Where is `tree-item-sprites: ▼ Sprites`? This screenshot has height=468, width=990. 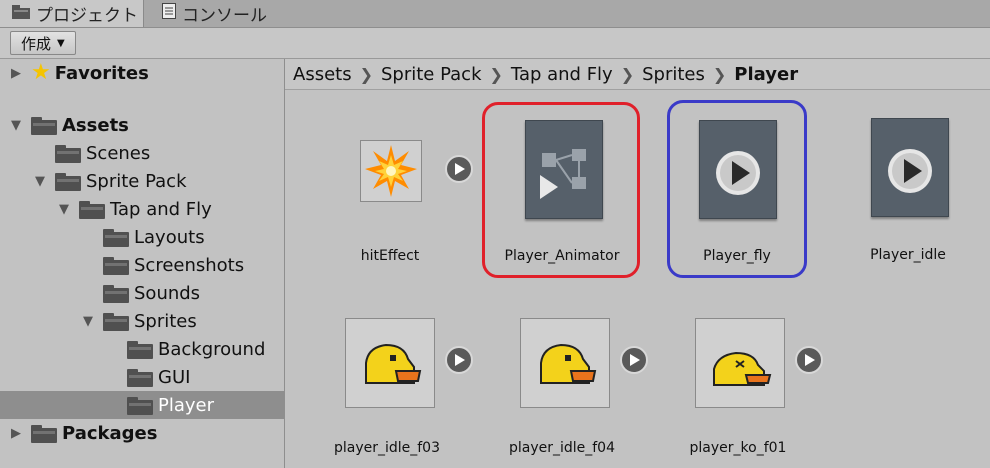
tree-item-sprites: ▼ Sprites is located at coordinates (142, 321).